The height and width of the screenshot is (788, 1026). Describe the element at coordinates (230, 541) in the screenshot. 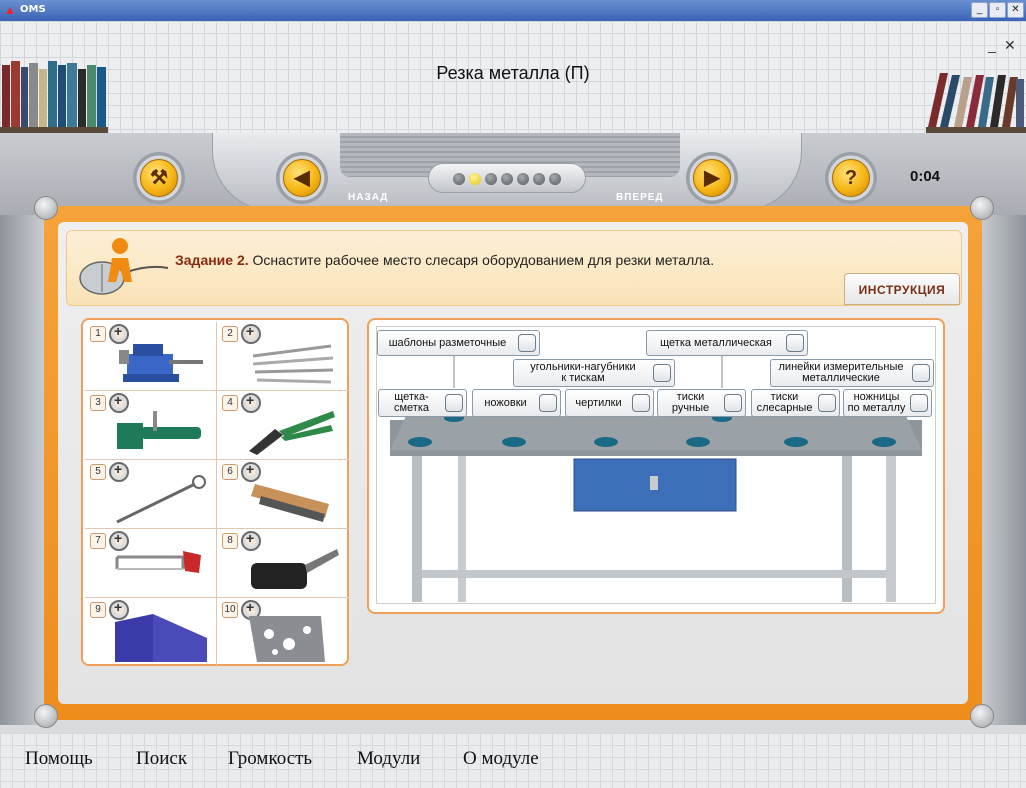

I see `tool-number: 8` at that location.